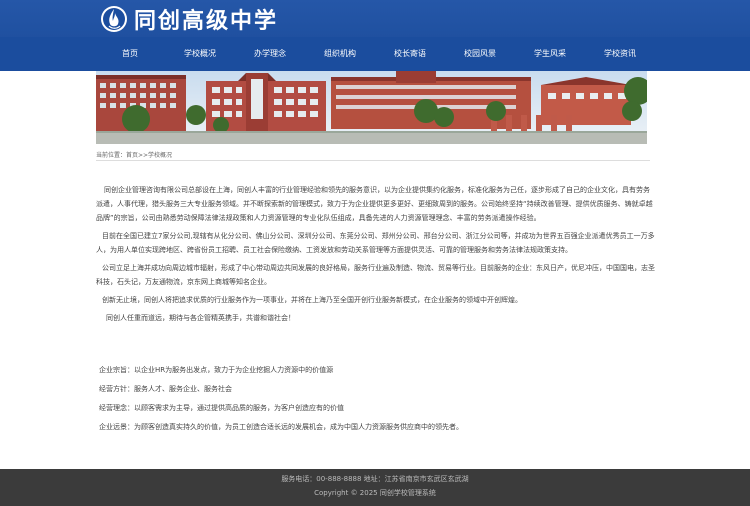 The width and height of the screenshot is (750, 506). Describe the element at coordinates (200, 54) in the screenshot. I see `nav-school-overview: 学校概况` at that location.